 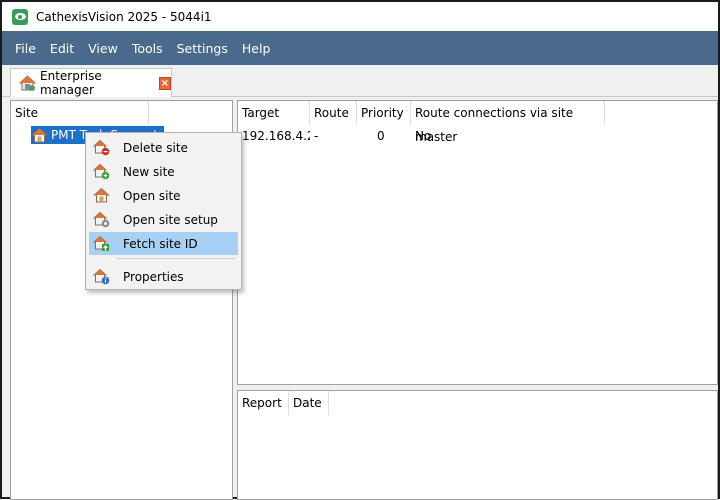 What do you see at coordinates (508, 122) in the screenshot?
I see `column-header-route-connections: Route connections via site master` at bounding box center [508, 122].